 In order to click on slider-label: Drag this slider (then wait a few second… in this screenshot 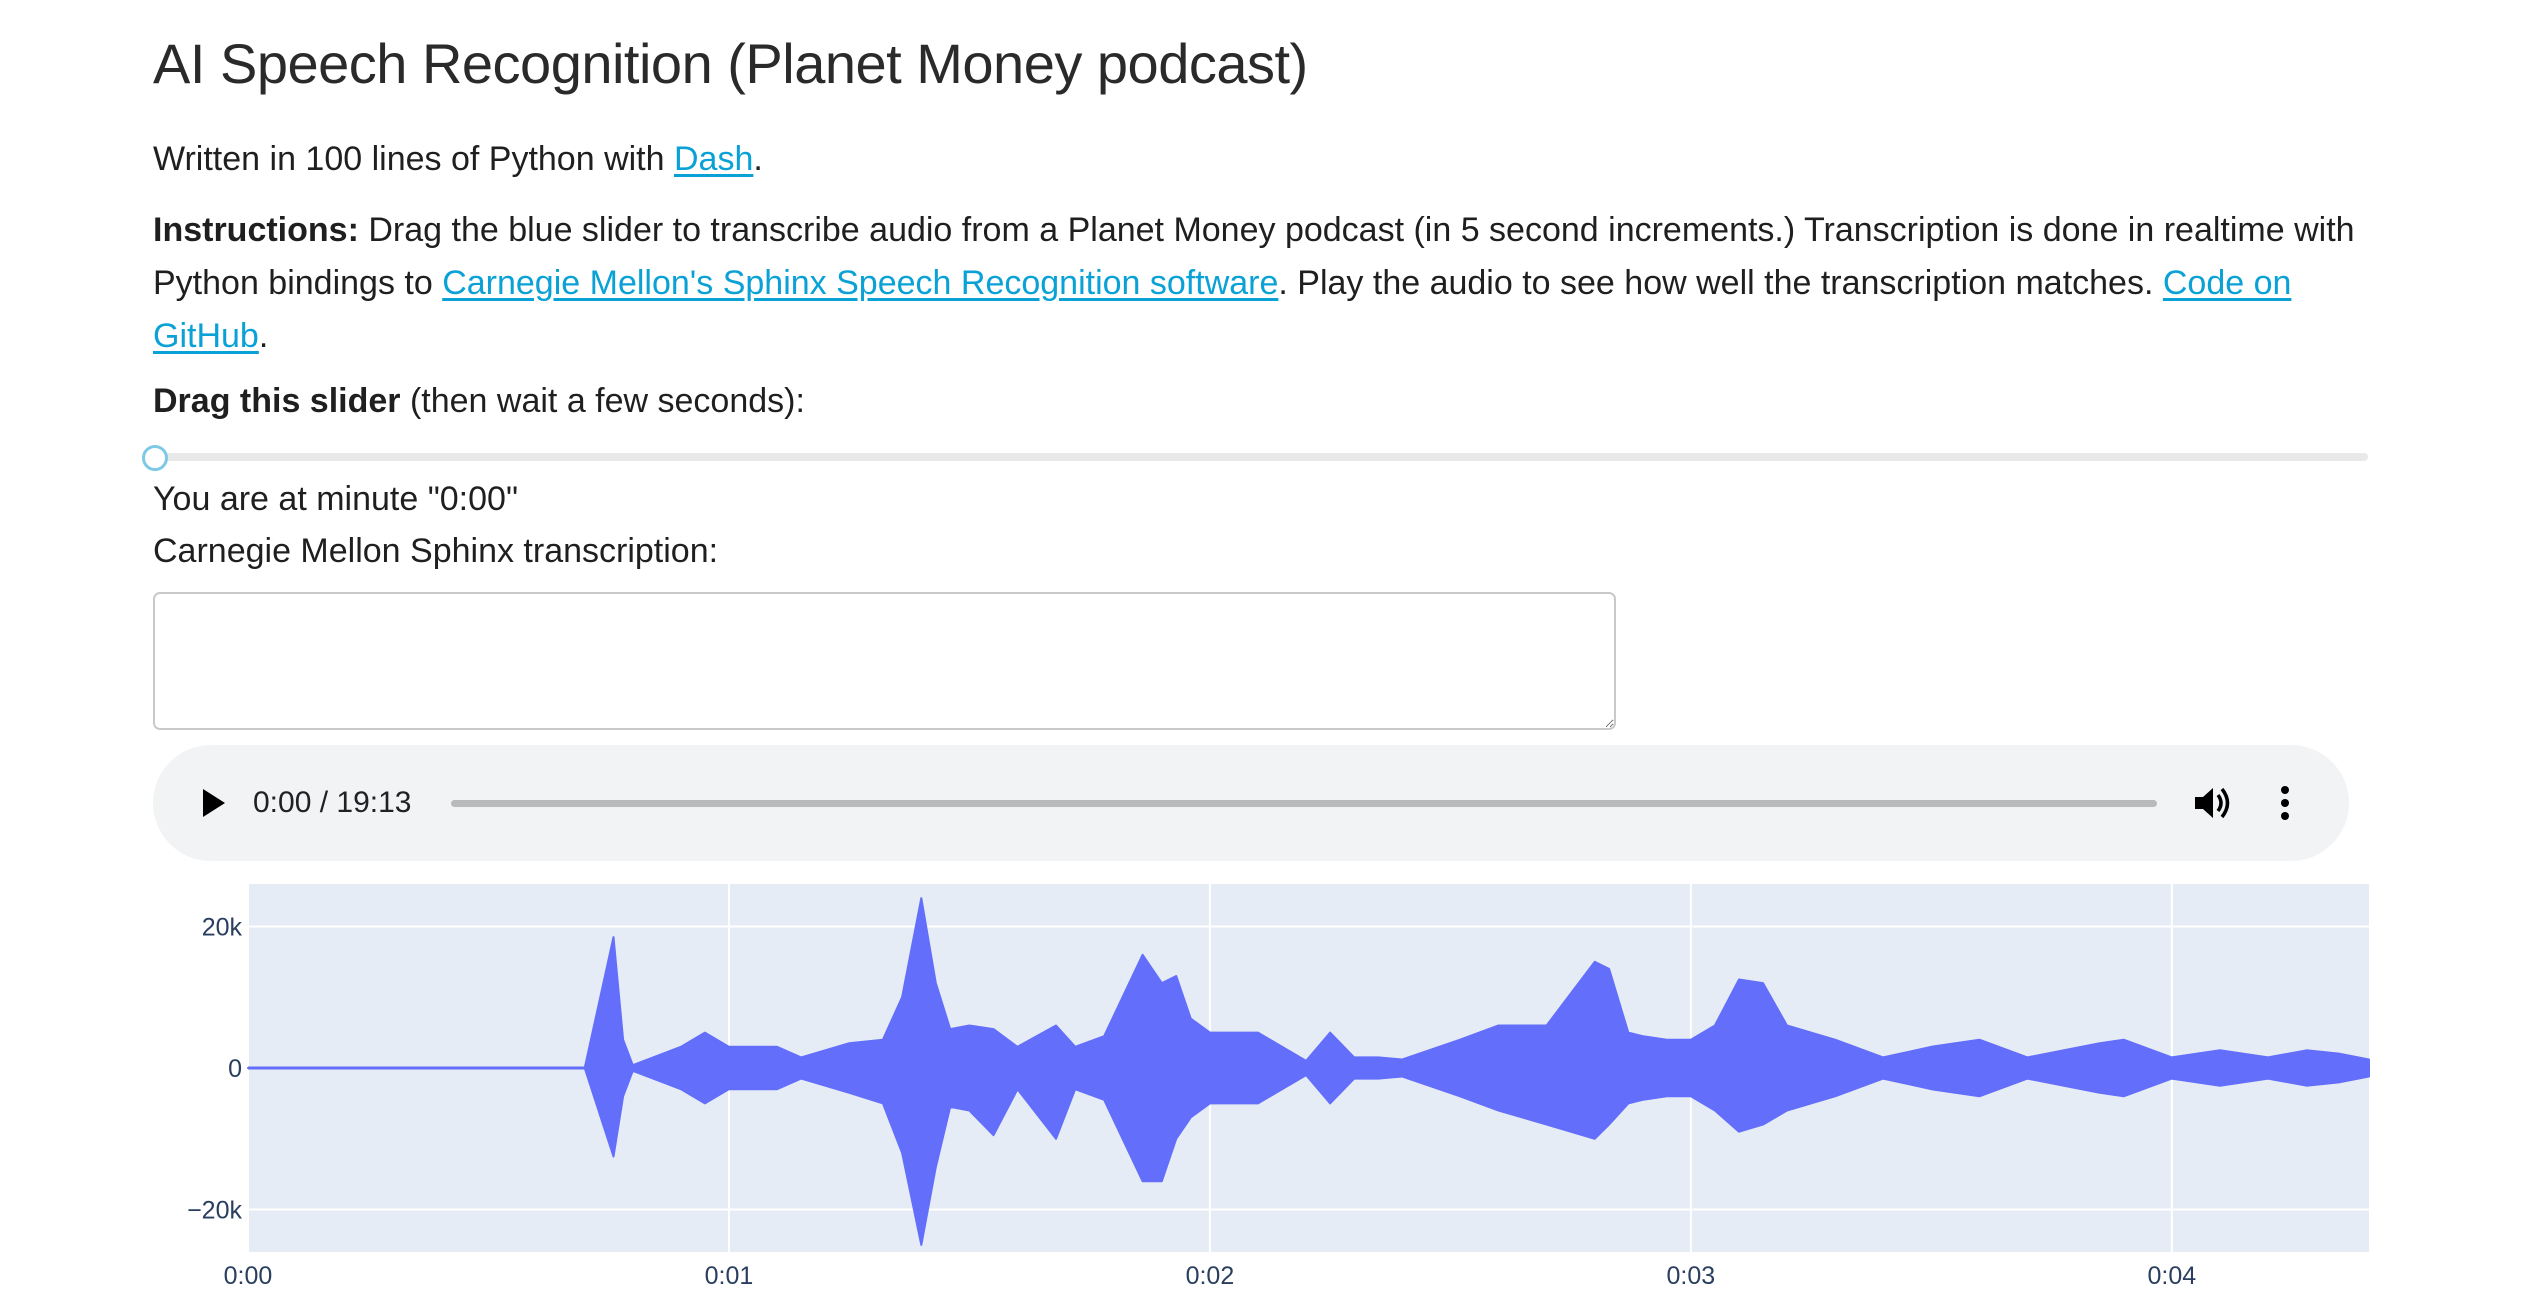, I will do `click(479, 401)`.